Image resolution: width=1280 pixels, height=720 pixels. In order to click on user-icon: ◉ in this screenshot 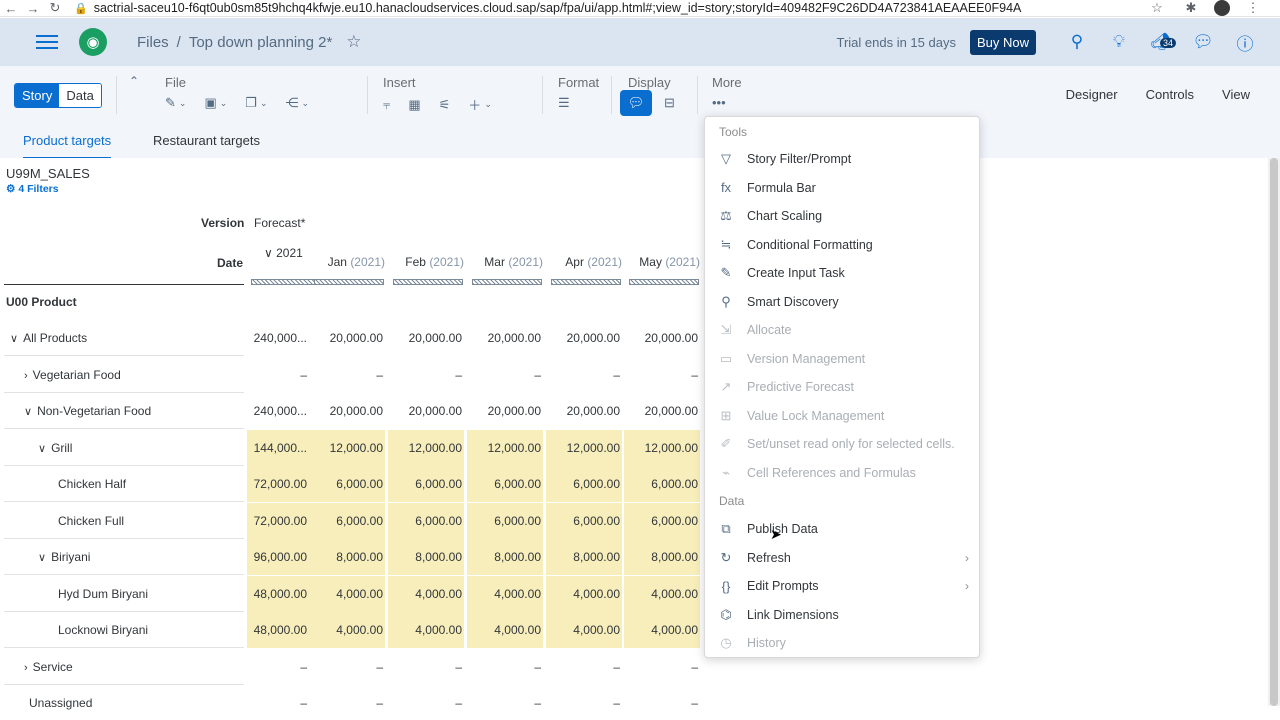, I will do `click(93, 42)`.